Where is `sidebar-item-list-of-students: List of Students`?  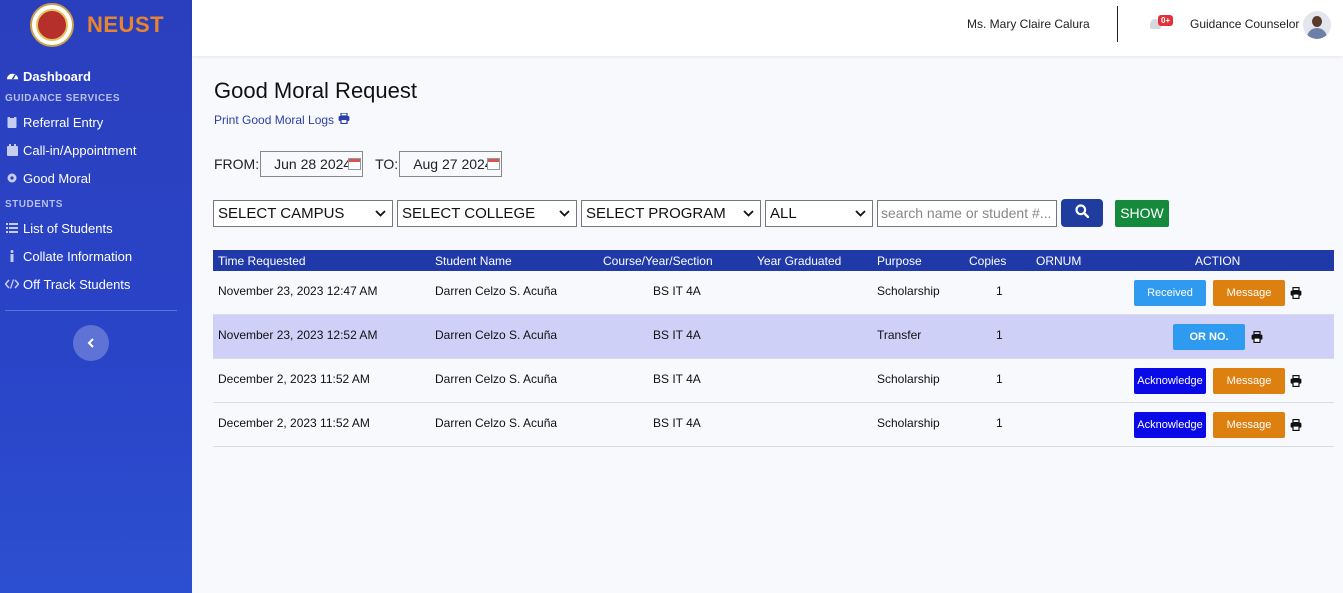
sidebar-item-list-of-students: List of Students is located at coordinates (96, 228).